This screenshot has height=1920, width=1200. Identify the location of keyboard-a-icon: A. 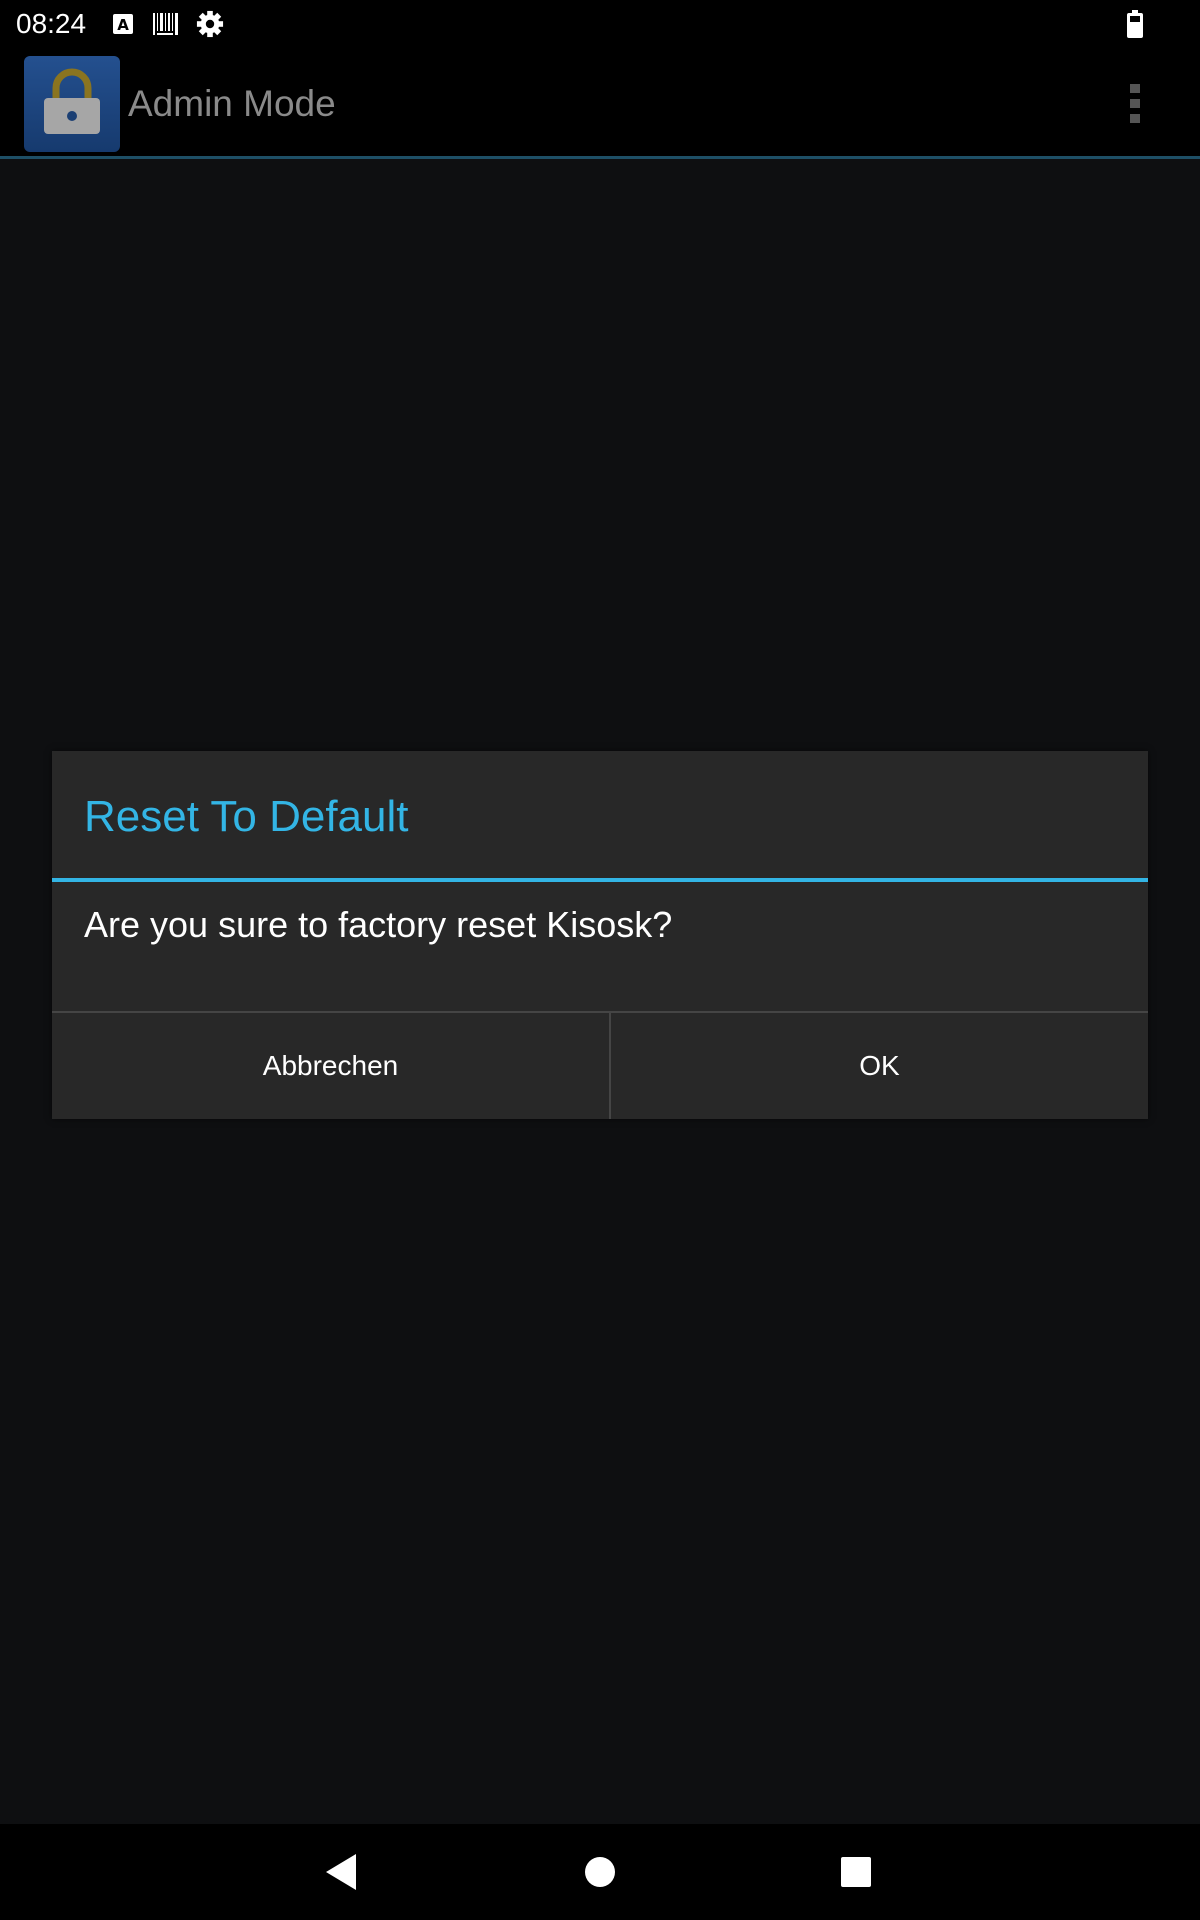
(123, 24).